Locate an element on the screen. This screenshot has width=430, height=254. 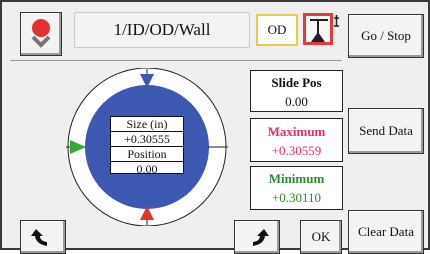
minimum-label: Minimum is located at coordinates (296, 178).